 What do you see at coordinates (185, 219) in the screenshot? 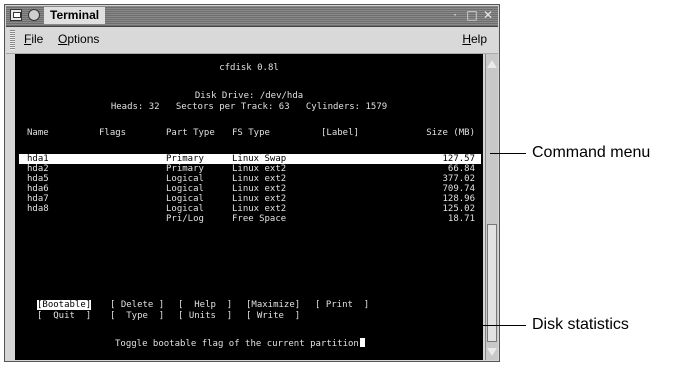
I see `row-part-type: Pri/Log` at bounding box center [185, 219].